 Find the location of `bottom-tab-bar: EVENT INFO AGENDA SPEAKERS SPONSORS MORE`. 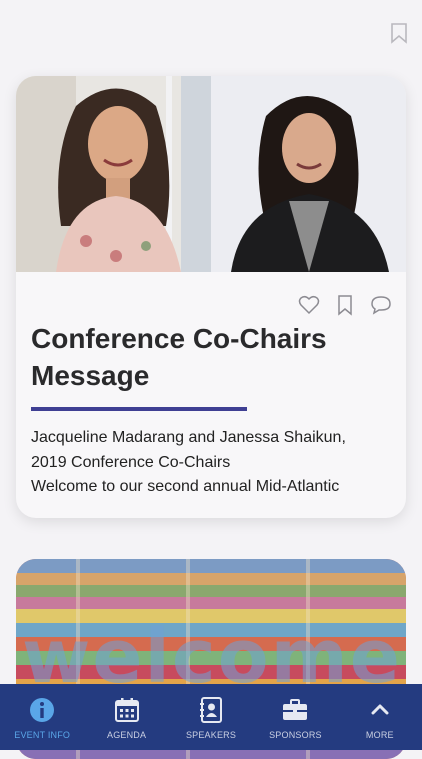

bottom-tab-bar: EVENT INFO AGENDA SPEAKERS SPONSORS MORE is located at coordinates (211, 717).